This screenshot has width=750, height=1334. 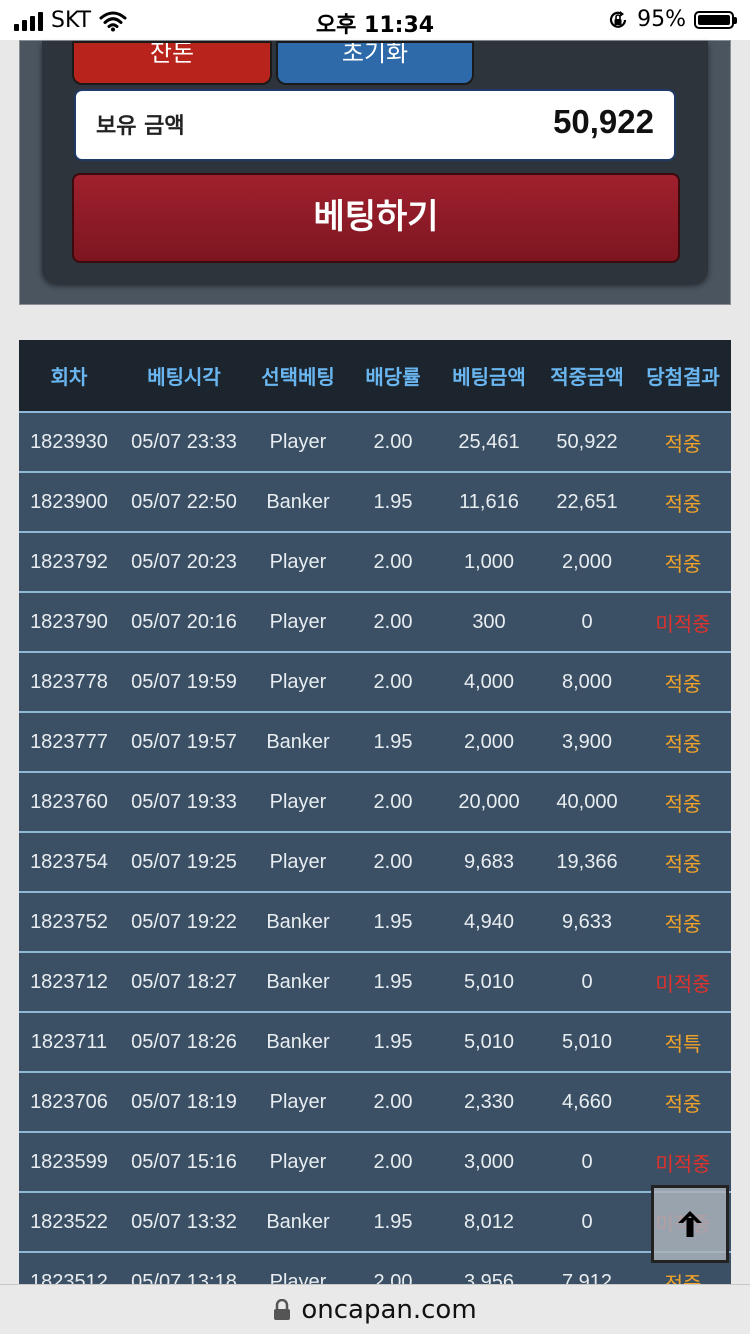 What do you see at coordinates (587, 1101) in the screenshot?
I see `row-win-amount: 4,660` at bounding box center [587, 1101].